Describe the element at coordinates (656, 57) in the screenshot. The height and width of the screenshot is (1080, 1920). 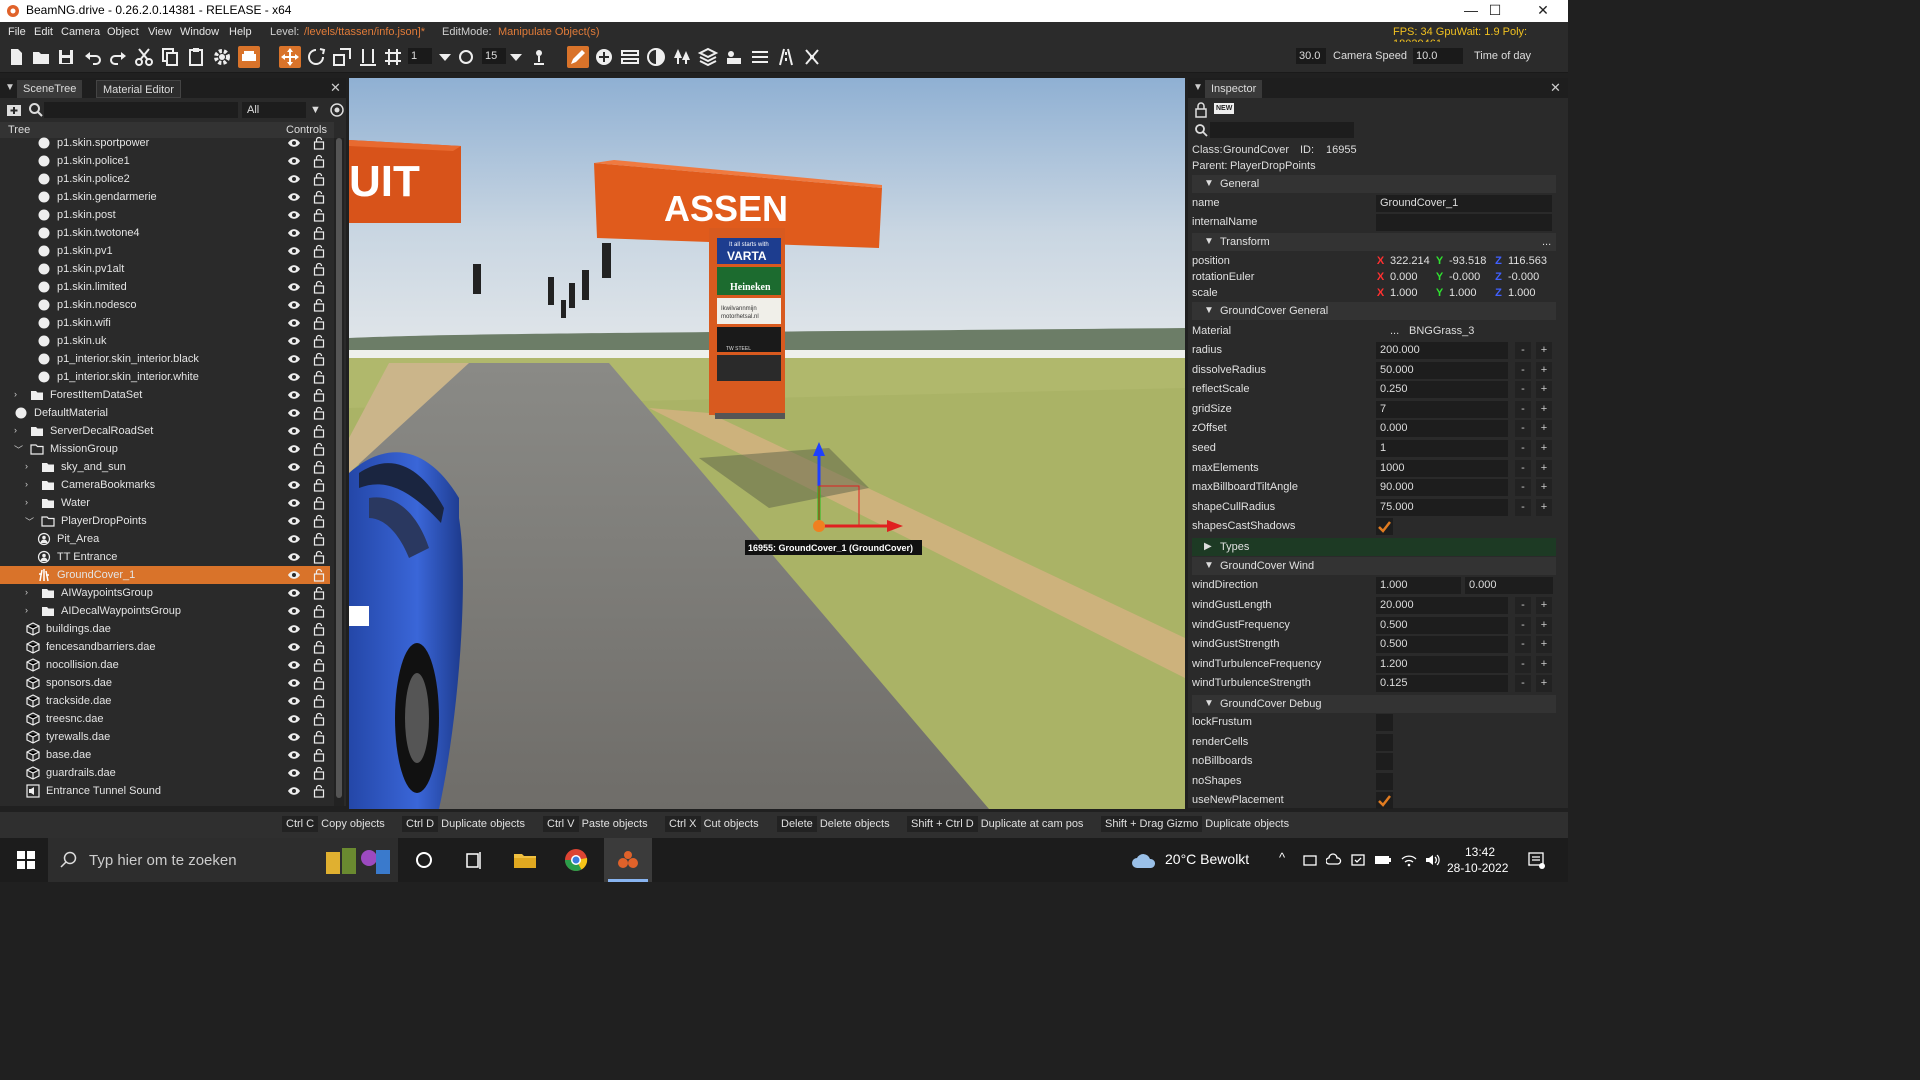
I see `terrain-paint-icon` at that location.